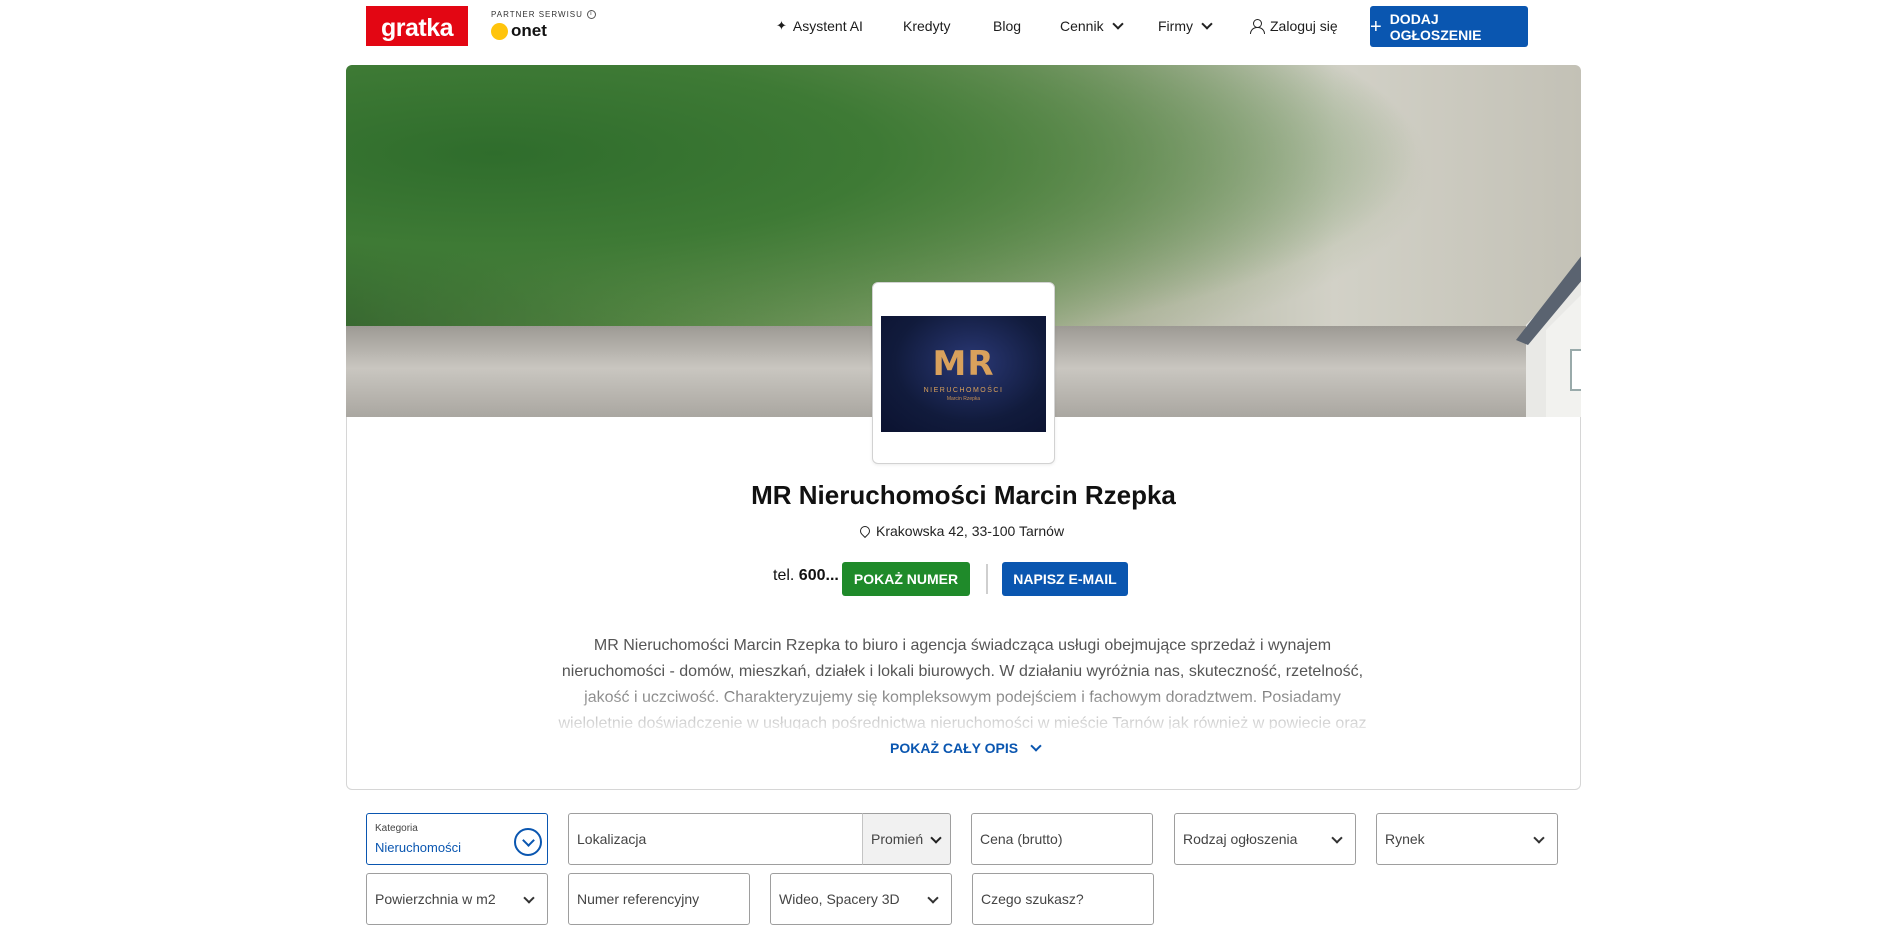 The image size is (1903, 926). What do you see at coordinates (1063, 899) in the screenshot?
I see `keyword-input: Czego szukasz?` at bounding box center [1063, 899].